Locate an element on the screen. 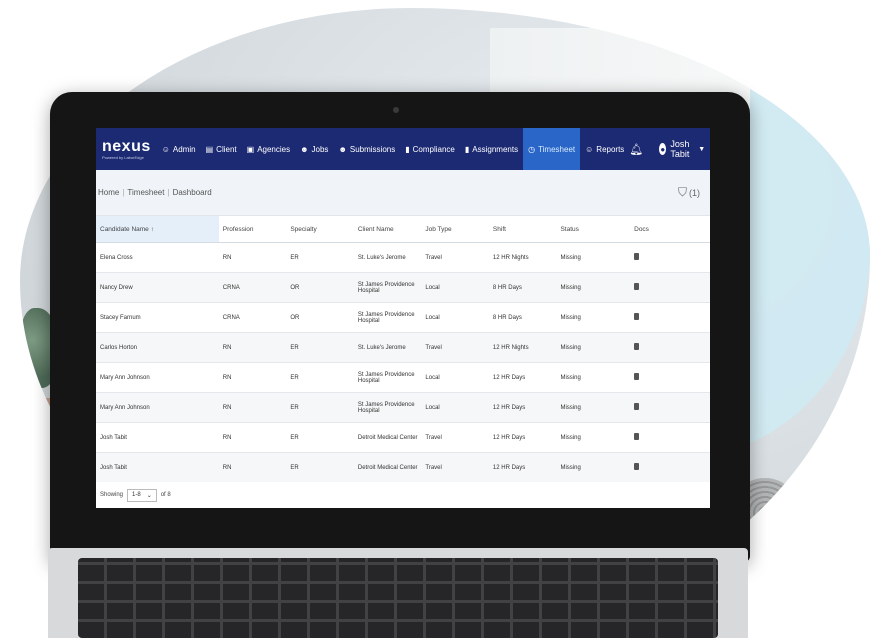 This screenshot has height=638, width=887. cell-specialty: OR is located at coordinates (320, 317).